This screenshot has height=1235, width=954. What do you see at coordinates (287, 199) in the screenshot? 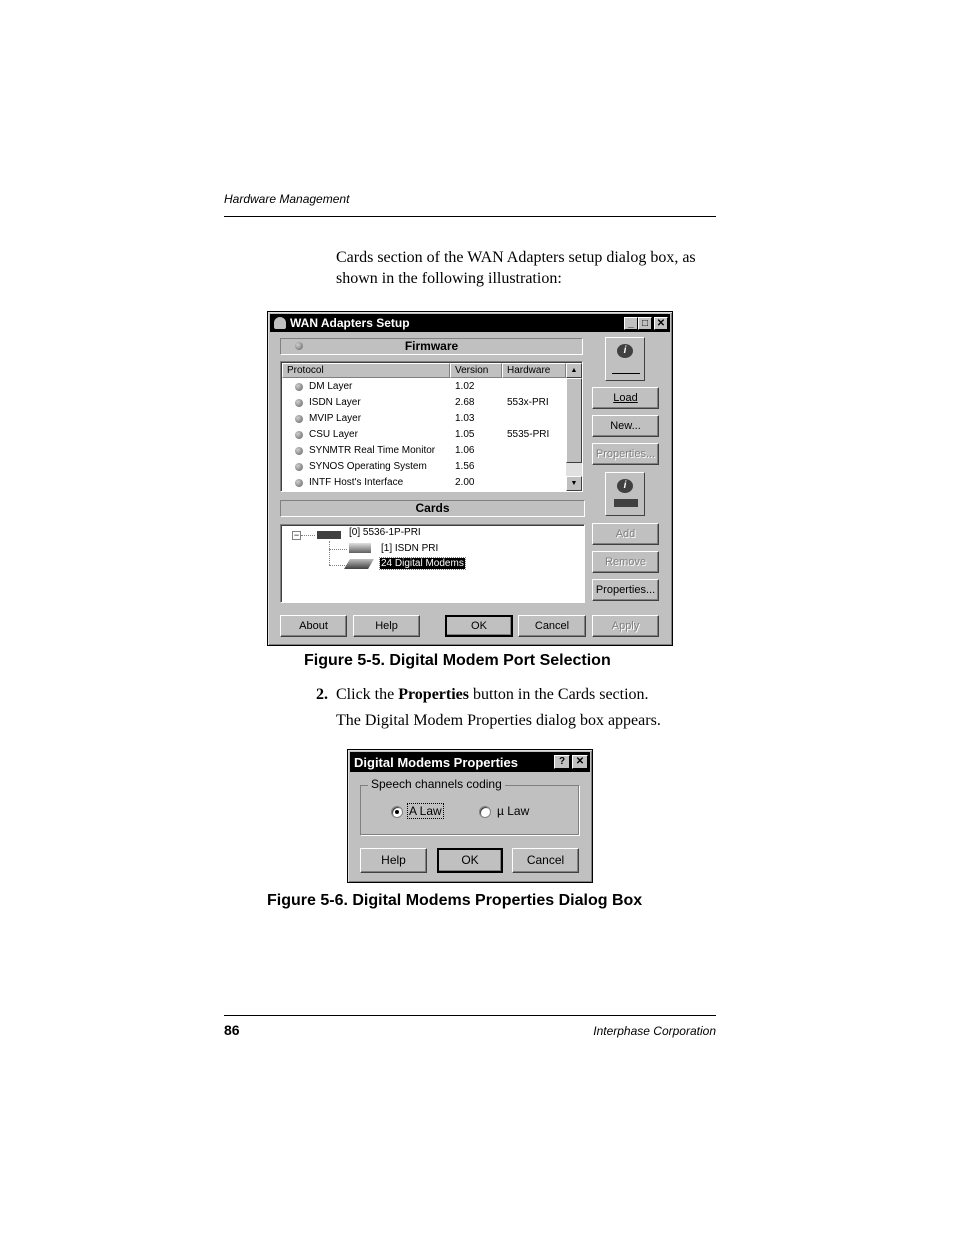
I see `running-head: Hardware Management` at bounding box center [287, 199].